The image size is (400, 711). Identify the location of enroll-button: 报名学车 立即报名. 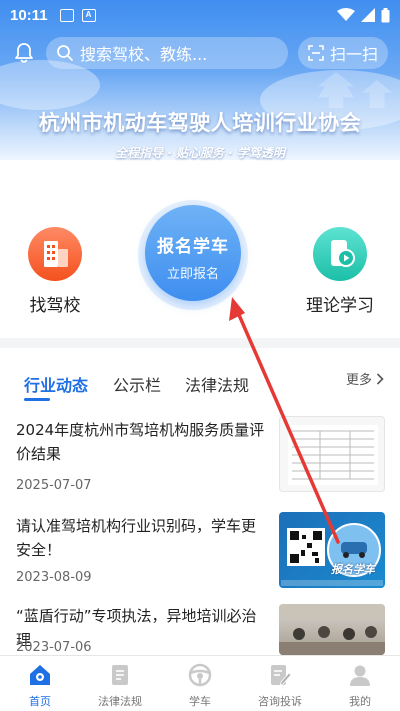
(193, 253).